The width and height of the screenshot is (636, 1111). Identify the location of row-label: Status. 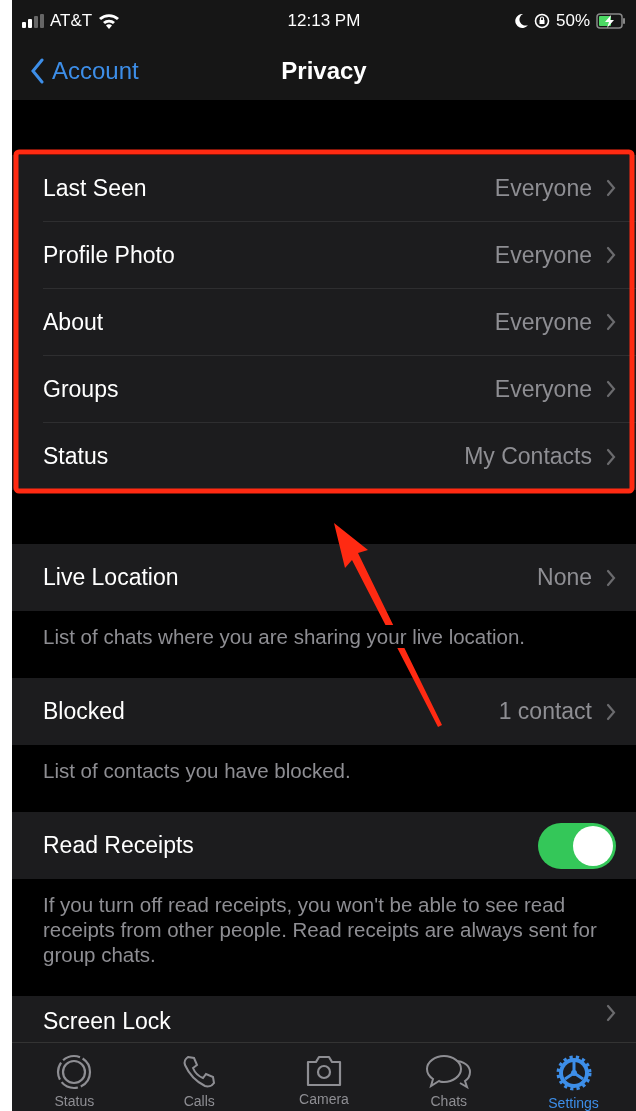
(76, 457).